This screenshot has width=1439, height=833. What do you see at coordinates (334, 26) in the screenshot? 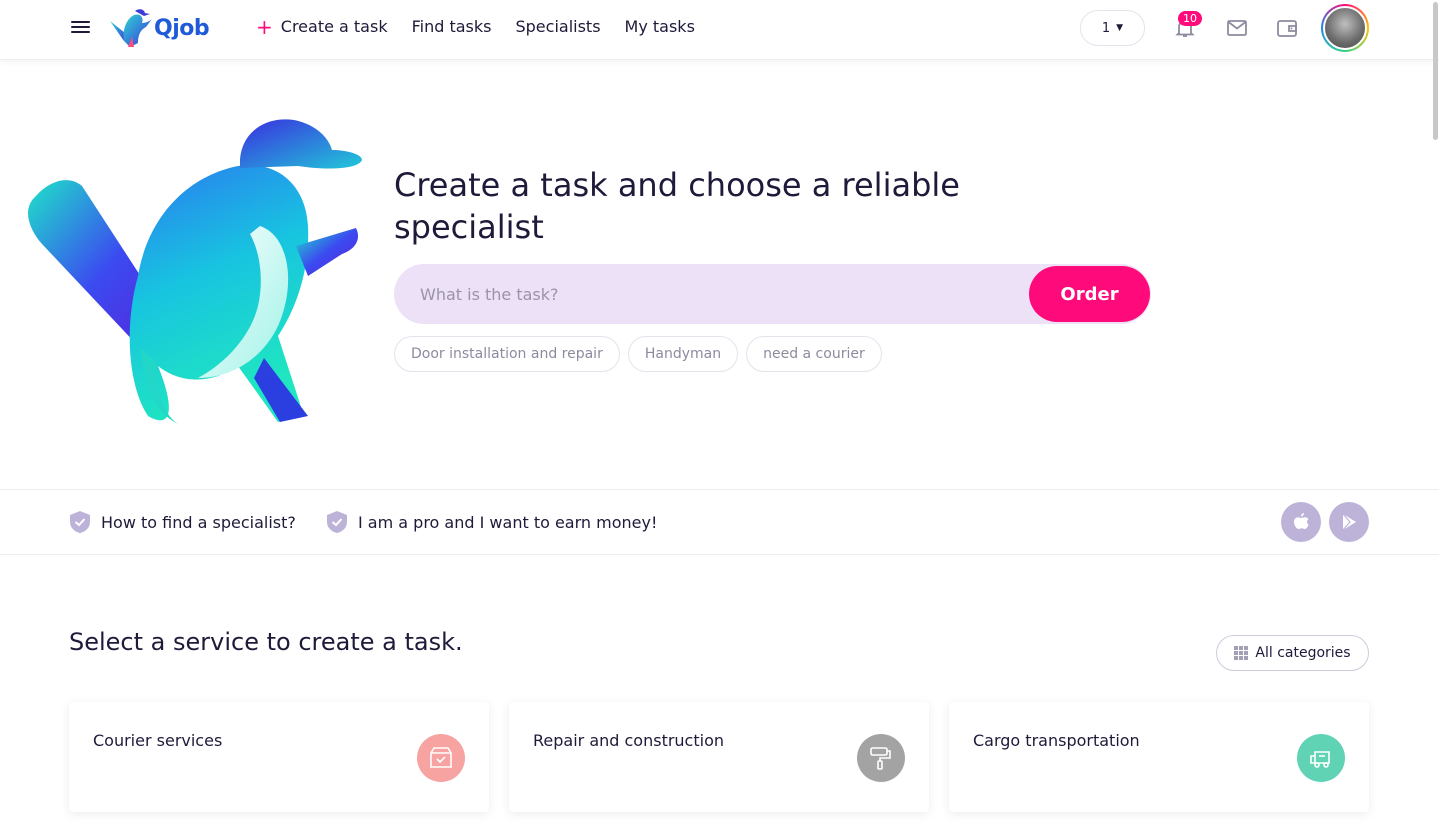
I see `nav-create-task-label: Create a task` at bounding box center [334, 26].